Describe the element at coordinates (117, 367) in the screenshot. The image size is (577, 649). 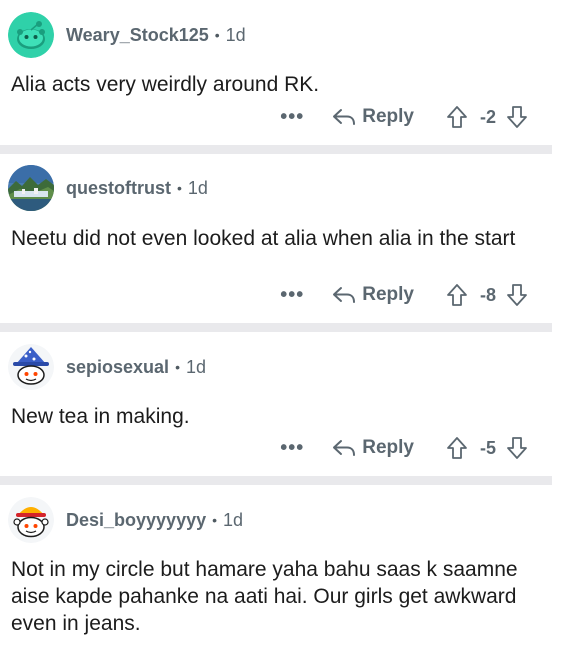
I see `username: sepiosexual` at that location.